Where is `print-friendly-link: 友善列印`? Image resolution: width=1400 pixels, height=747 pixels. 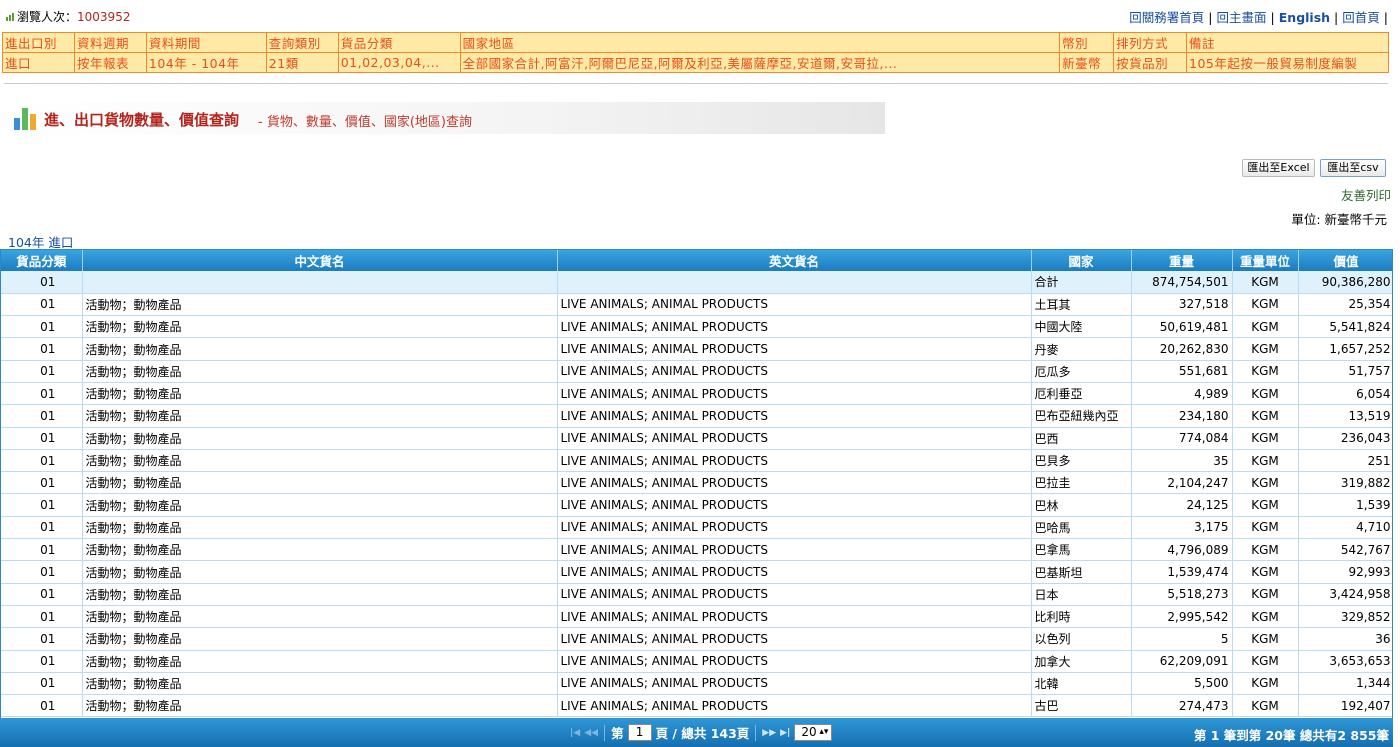 print-friendly-link: 友善列印 is located at coordinates (1366, 194).